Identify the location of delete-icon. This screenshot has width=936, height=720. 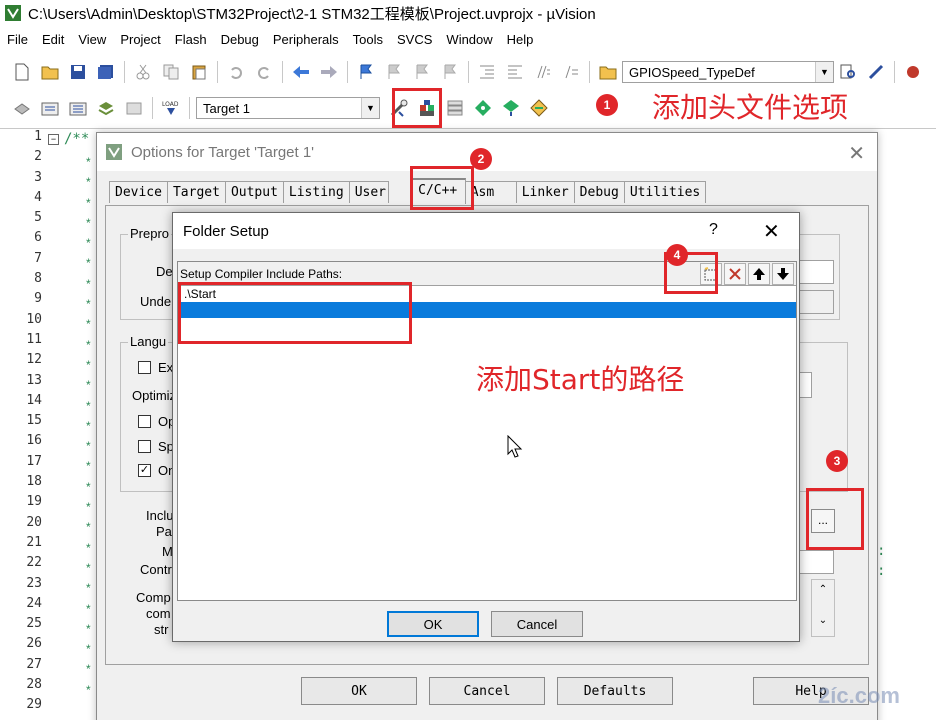
(735, 274).